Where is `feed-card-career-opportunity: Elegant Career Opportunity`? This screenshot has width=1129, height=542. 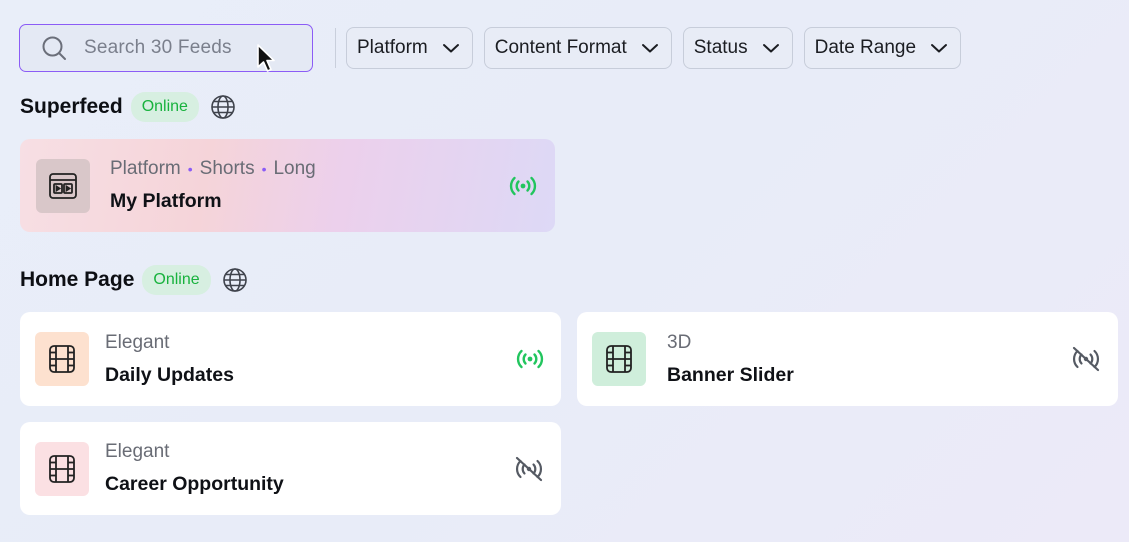 feed-card-career-opportunity: Elegant Career Opportunity is located at coordinates (290, 468).